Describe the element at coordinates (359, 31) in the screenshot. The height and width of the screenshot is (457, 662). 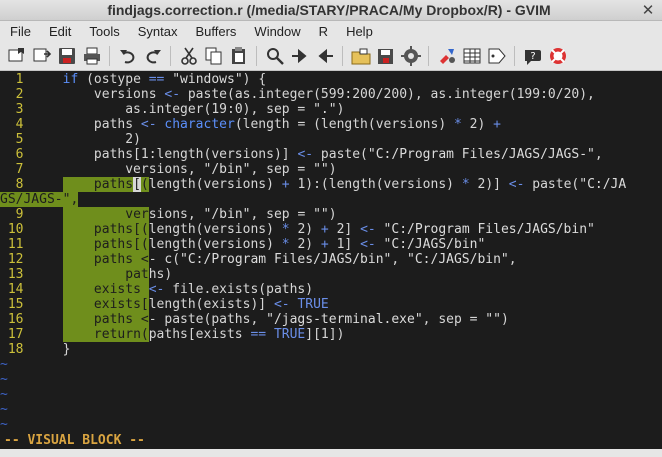
I see `menu-help: Help` at that location.